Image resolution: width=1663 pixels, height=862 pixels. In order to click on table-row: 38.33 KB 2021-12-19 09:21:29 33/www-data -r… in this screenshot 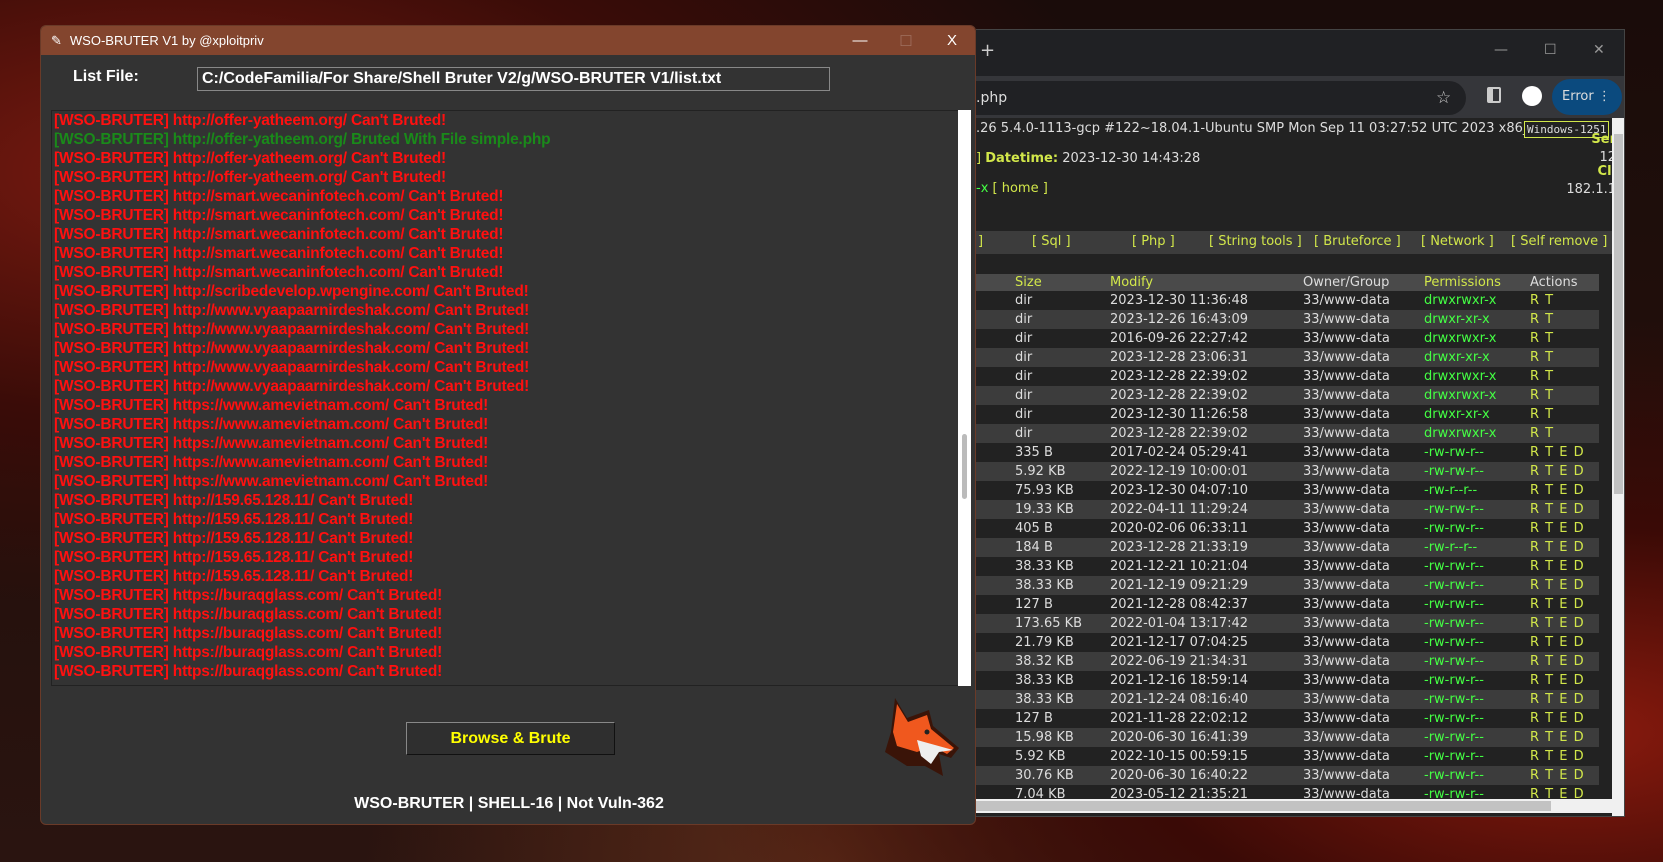, I will do `click(1287, 585)`.